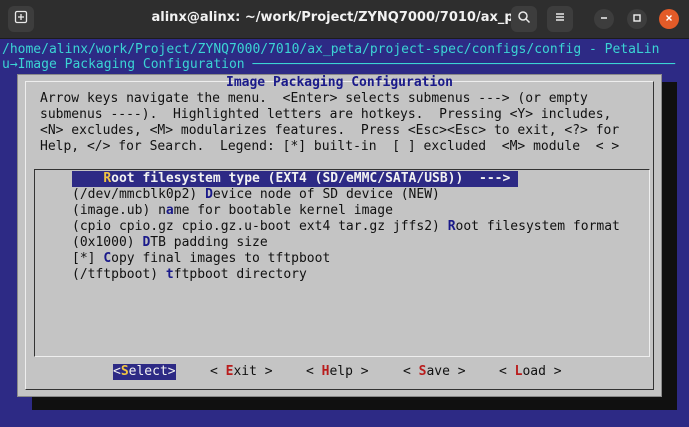 This screenshot has height=427, width=689. I want to click on button-label: ave, so click(438, 371).